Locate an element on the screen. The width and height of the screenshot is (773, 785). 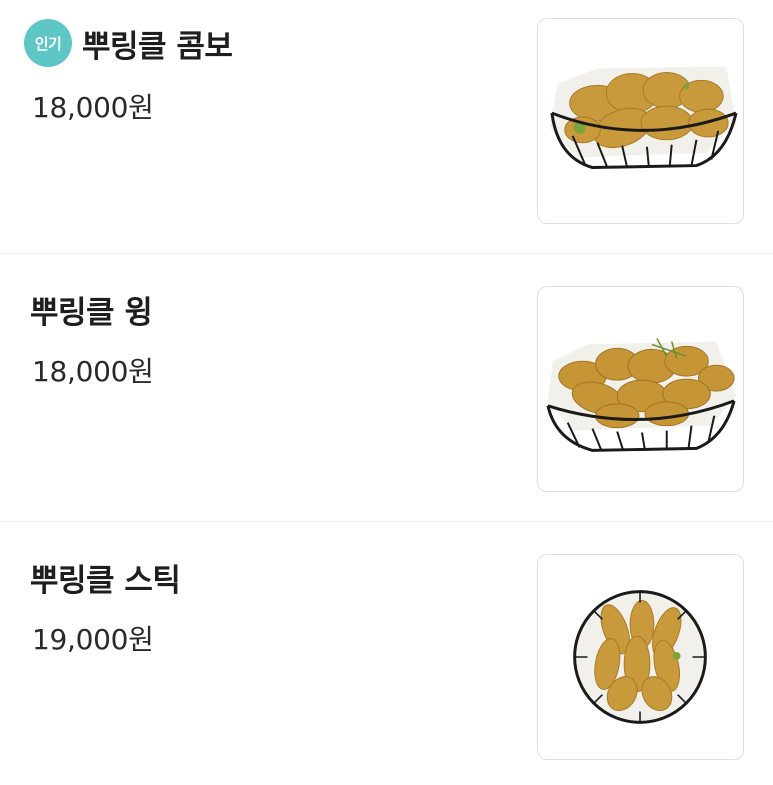
popular-badge: 인기 is located at coordinates (48, 43).